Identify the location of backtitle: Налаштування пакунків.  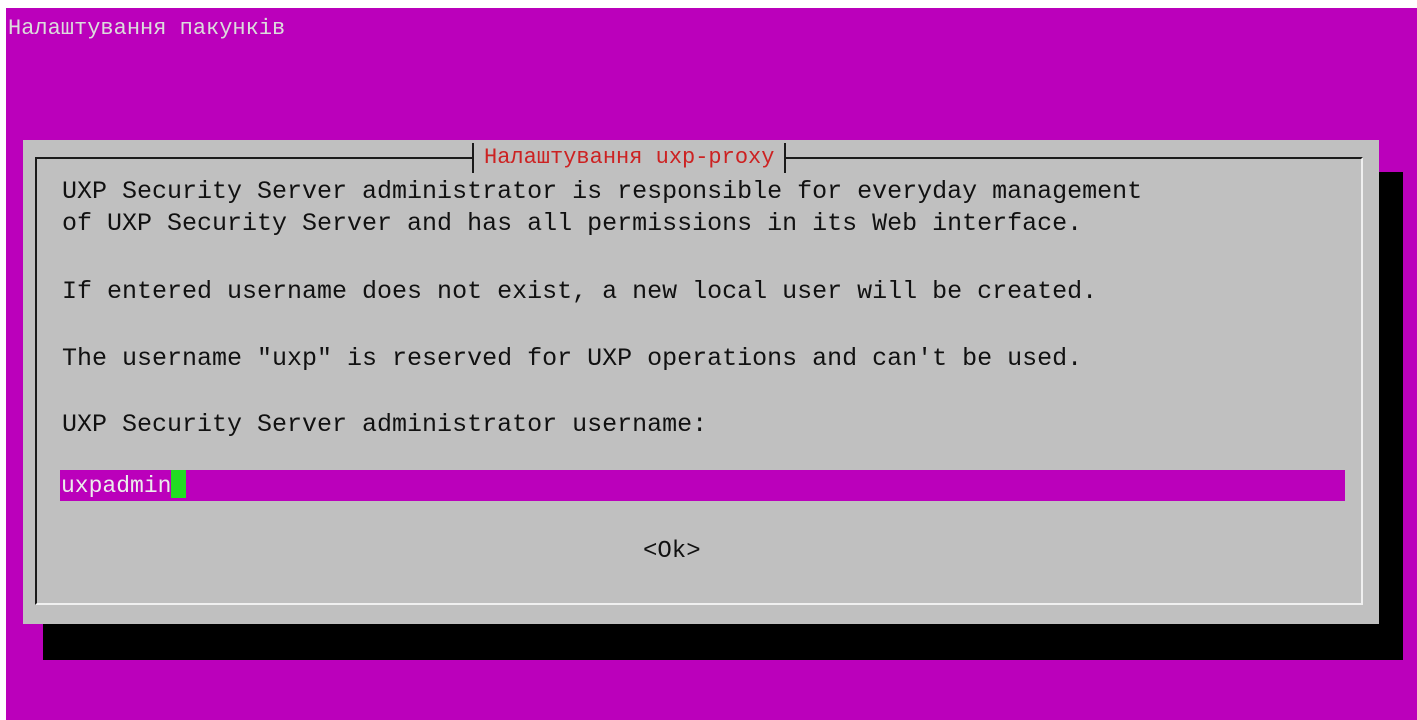
(147, 28).